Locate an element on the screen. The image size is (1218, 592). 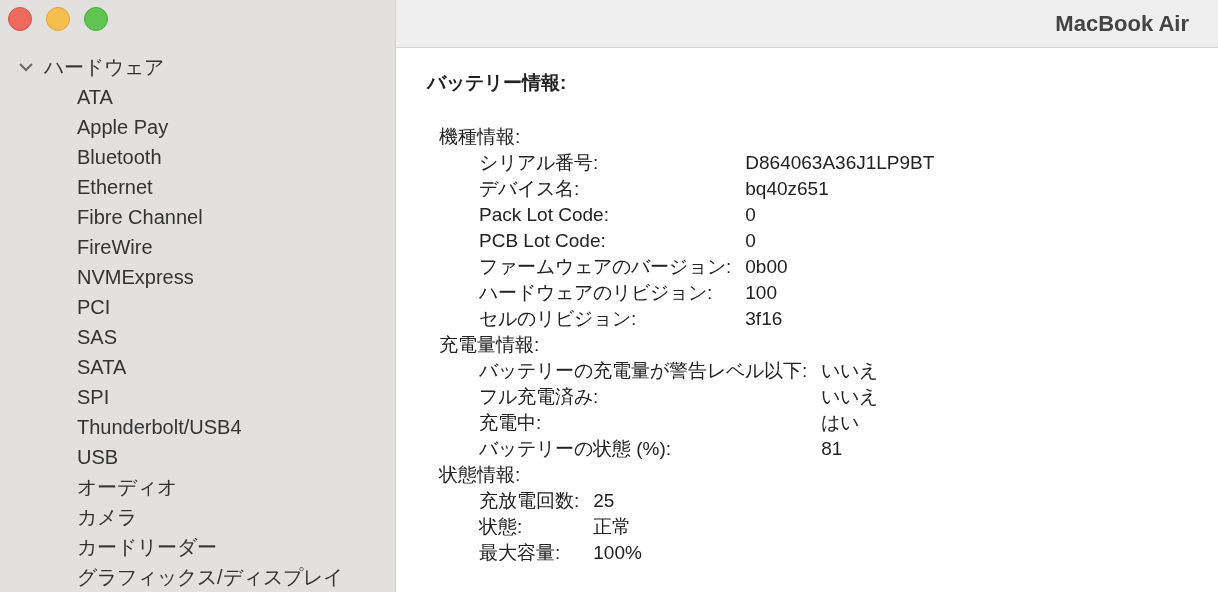
property-value: 100 is located at coordinates (761, 293).